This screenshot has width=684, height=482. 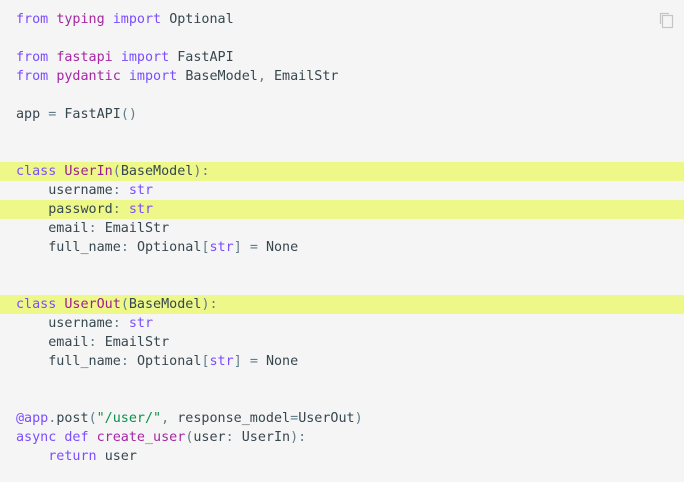 What do you see at coordinates (92, 304) in the screenshot?
I see `class-name: UserOut` at bounding box center [92, 304].